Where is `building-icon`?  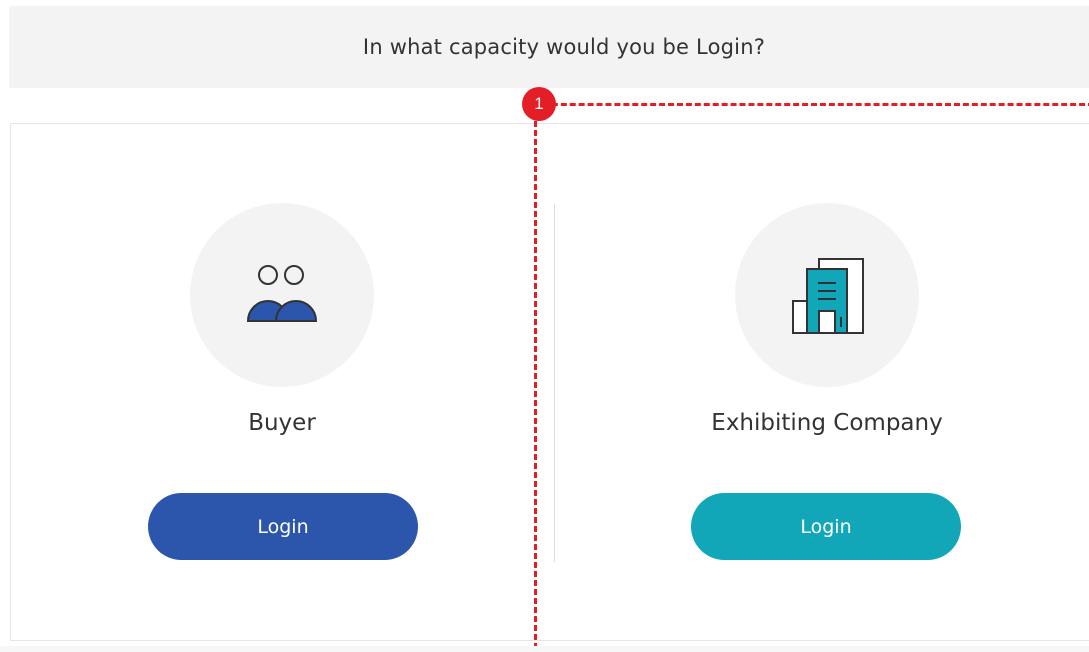 building-icon is located at coordinates (828, 296).